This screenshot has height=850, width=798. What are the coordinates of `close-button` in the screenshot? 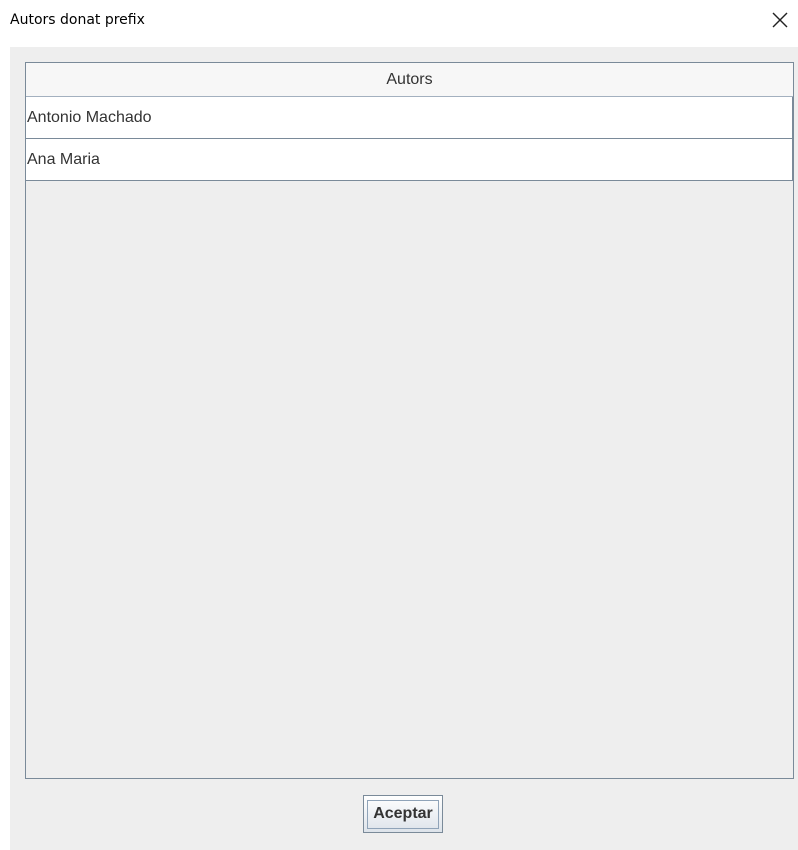 It's located at (780, 20).